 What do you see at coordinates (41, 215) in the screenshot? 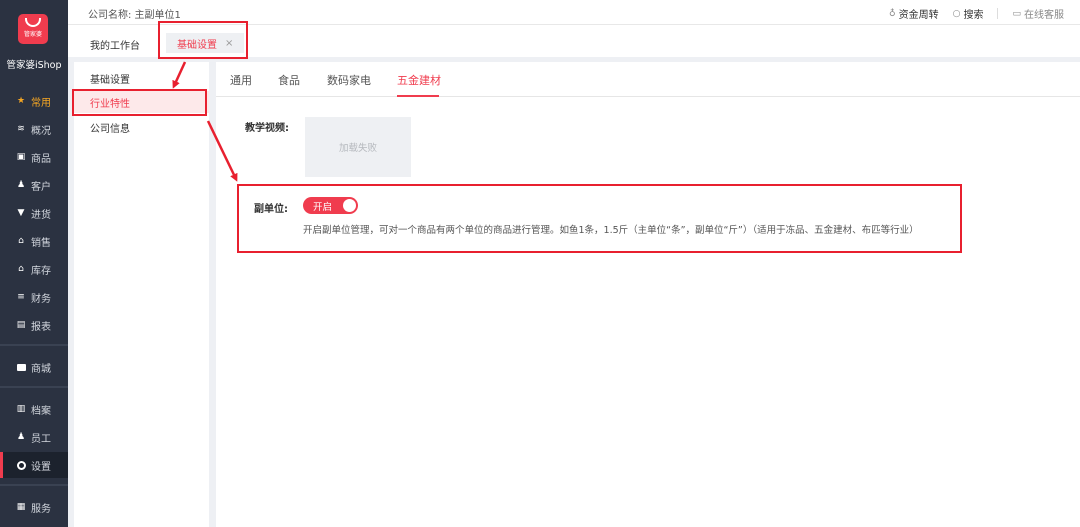
I see `nav-item-label: 进货` at bounding box center [41, 215].